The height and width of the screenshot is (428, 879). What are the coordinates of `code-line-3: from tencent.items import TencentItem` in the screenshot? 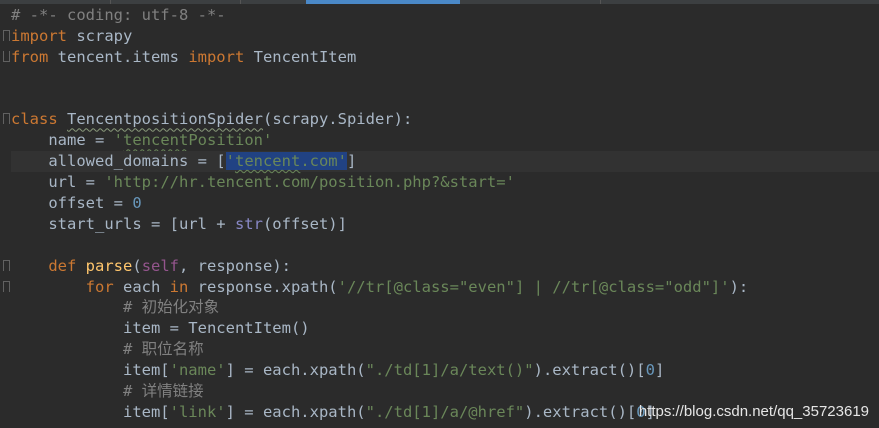 It's located at (441, 57).